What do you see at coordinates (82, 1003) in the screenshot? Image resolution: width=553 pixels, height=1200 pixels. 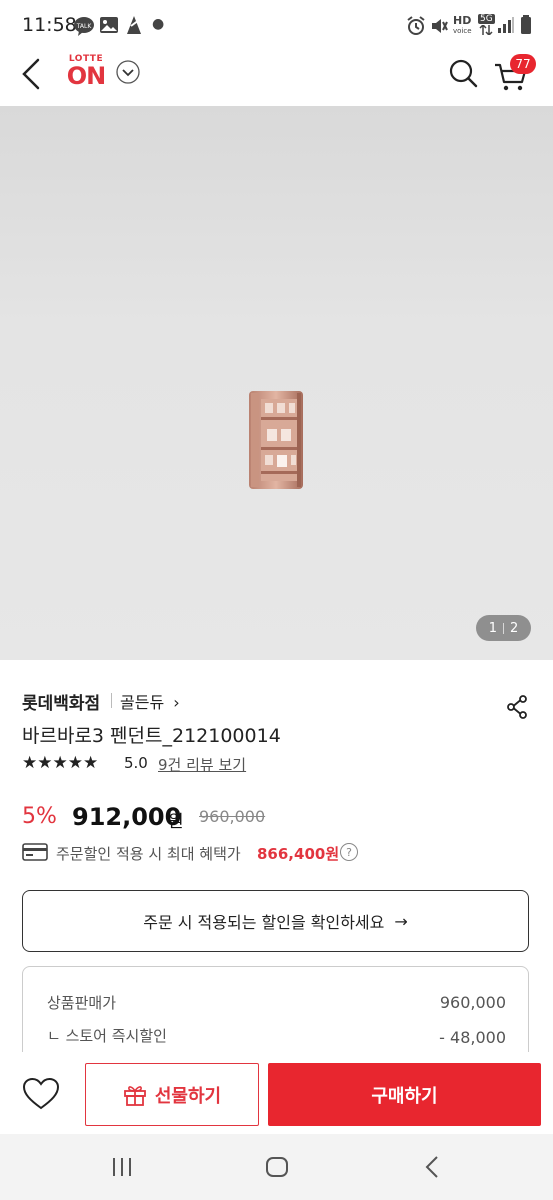 I see `breakdown-row-label: 상품판매가` at bounding box center [82, 1003].